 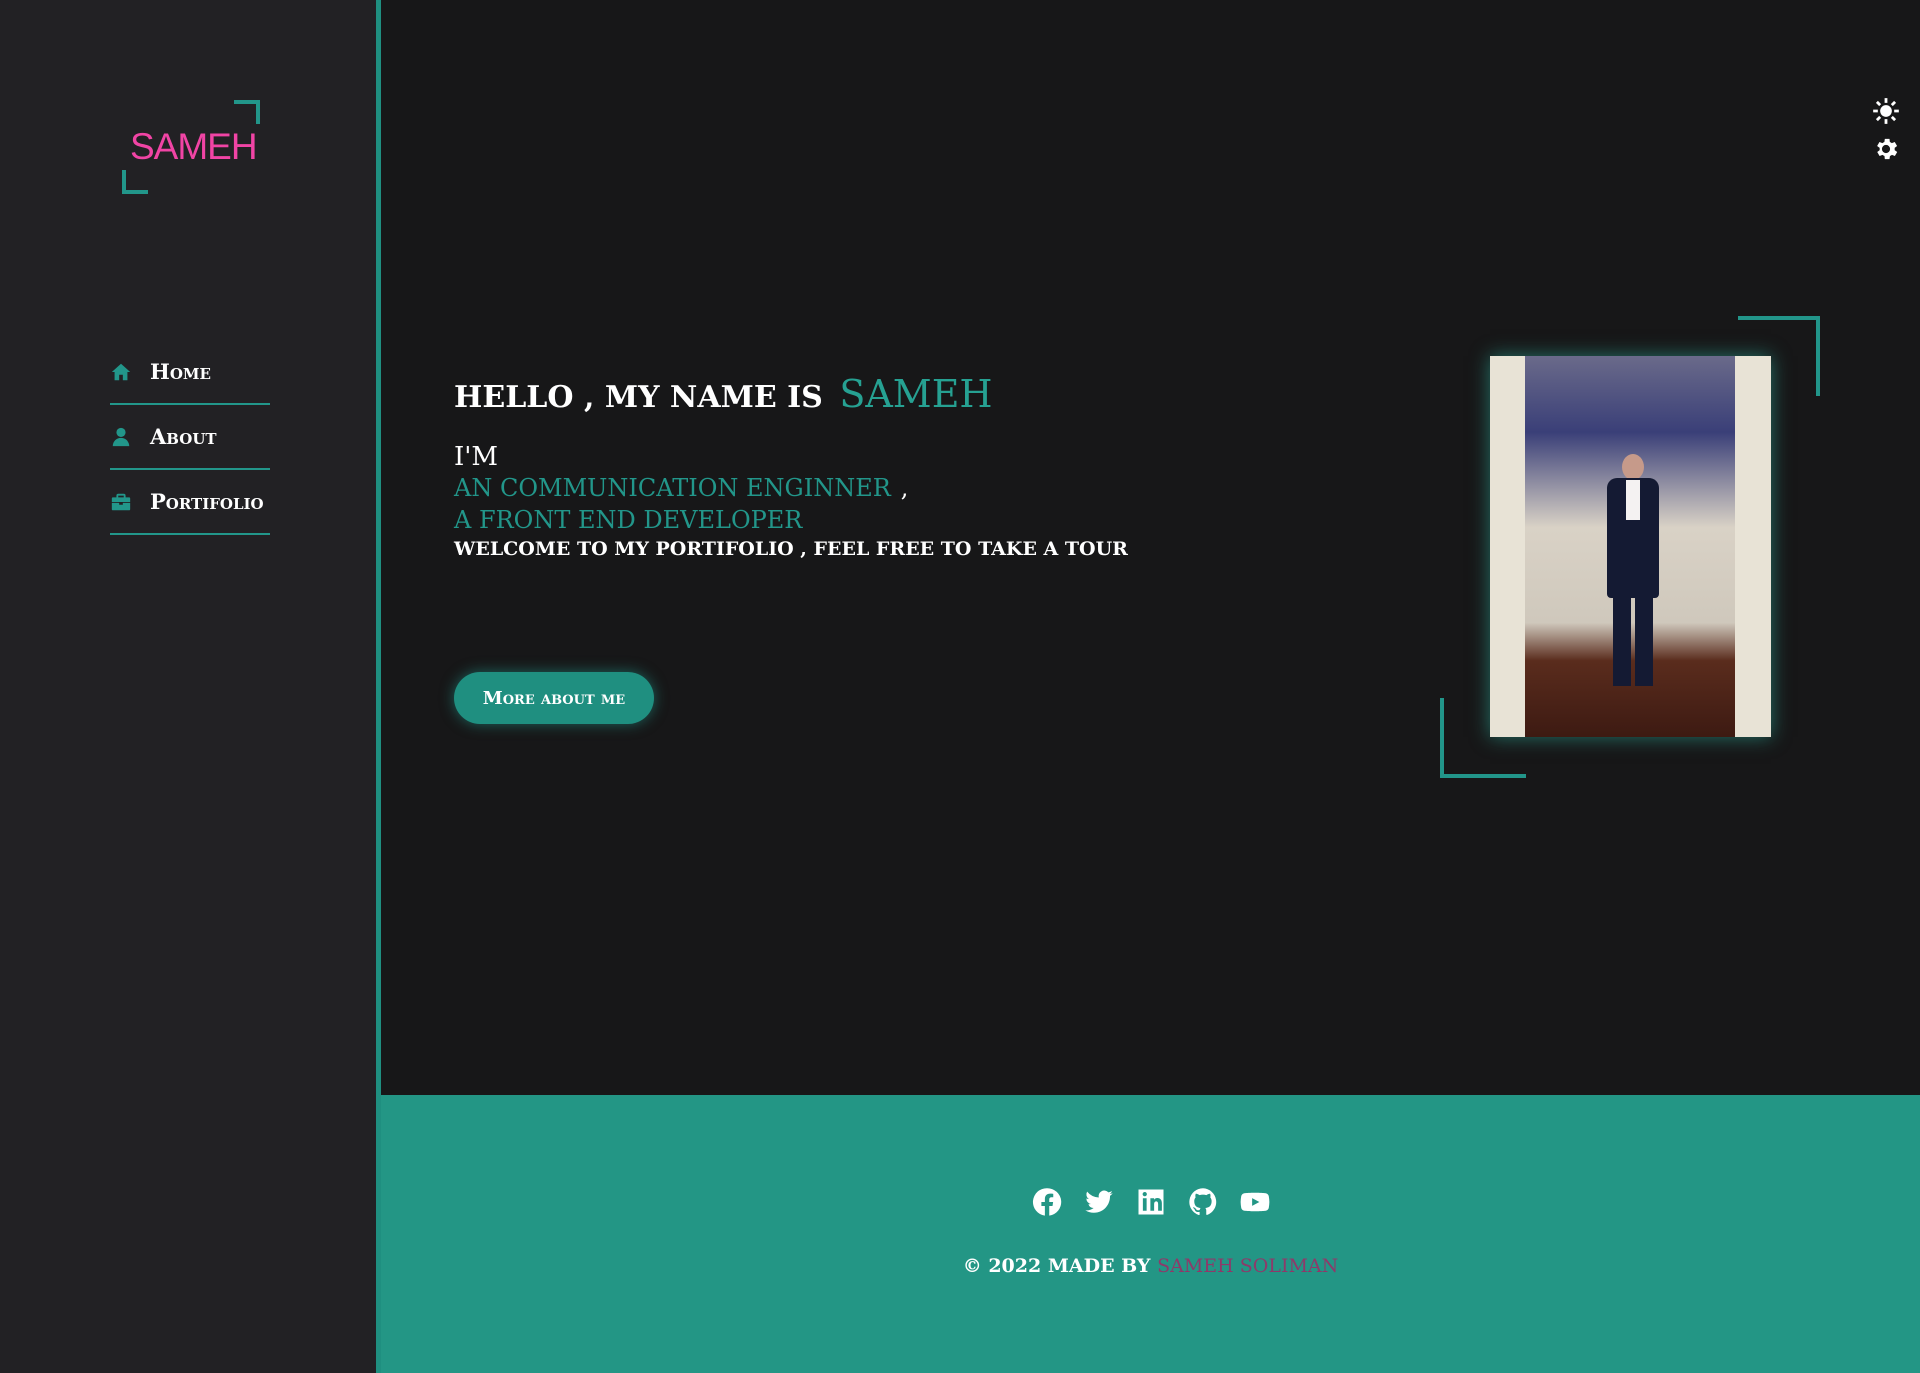 What do you see at coordinates (1203, 1202) in the screenshot?
I see `github-icon` at bounding box center [1203, 1202].